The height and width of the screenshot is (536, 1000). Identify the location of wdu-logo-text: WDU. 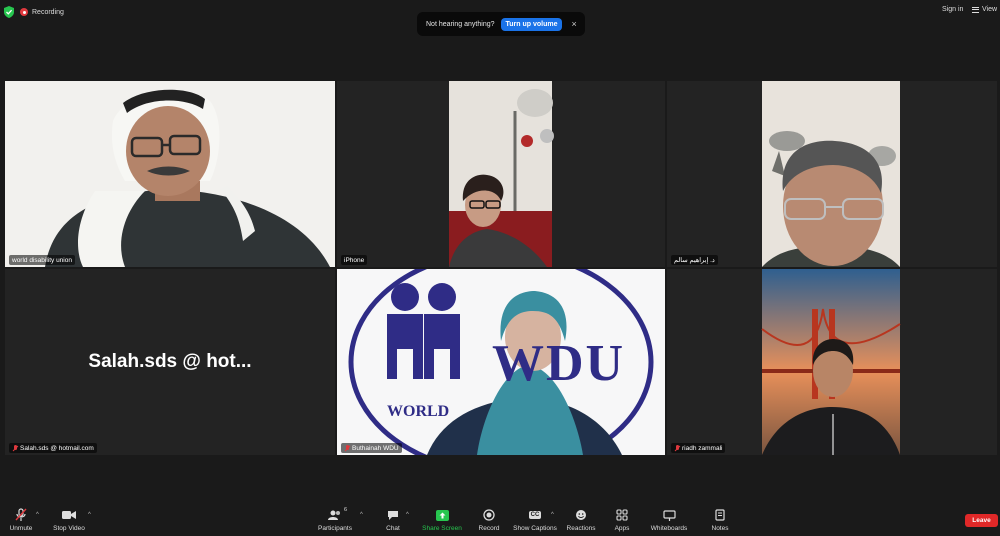
(559, 363).